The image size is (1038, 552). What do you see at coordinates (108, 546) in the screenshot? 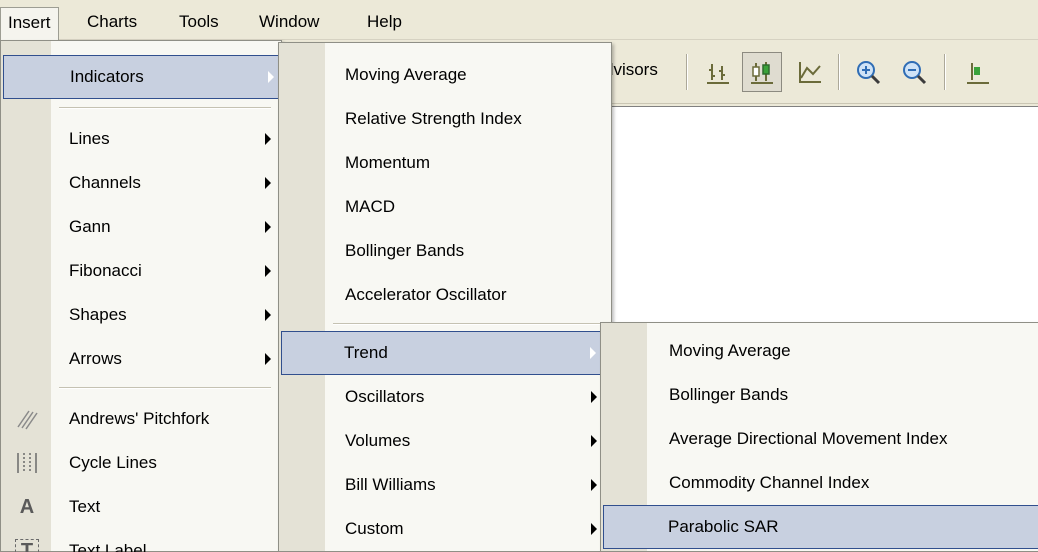
I see `menu-item-label: Text Label` at bounding box center [108, 546].